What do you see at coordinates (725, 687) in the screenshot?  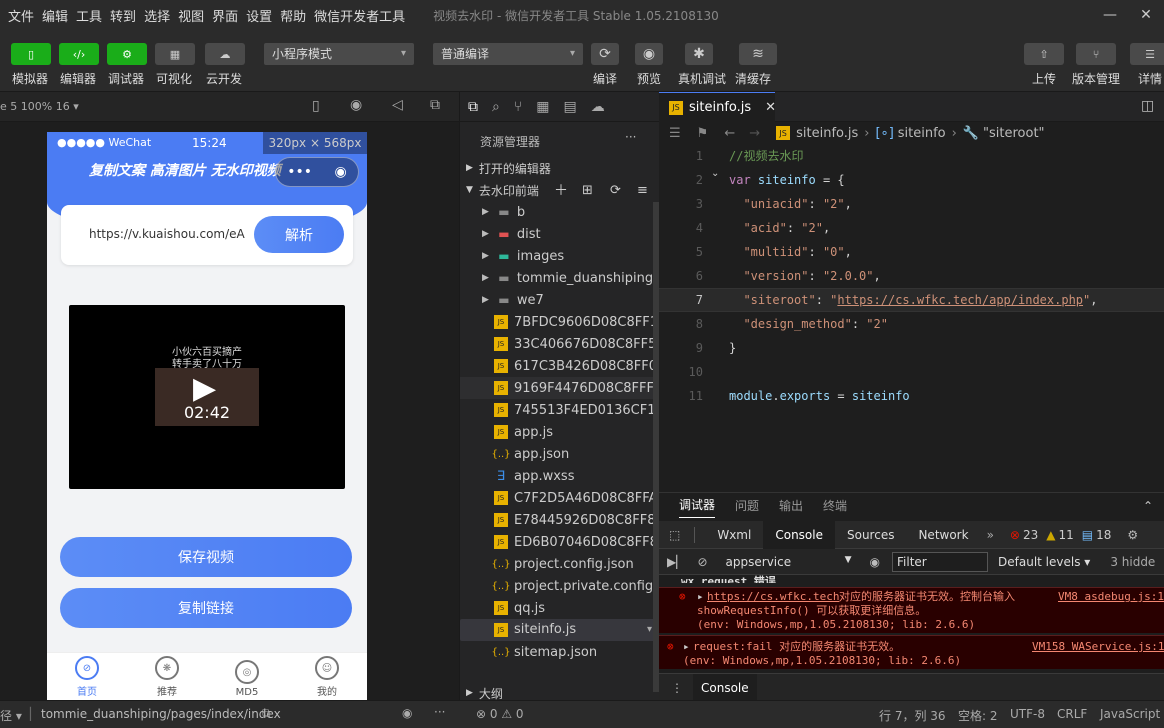 I see `drawer-console-tab: Console` at bounding box center [725, 687].